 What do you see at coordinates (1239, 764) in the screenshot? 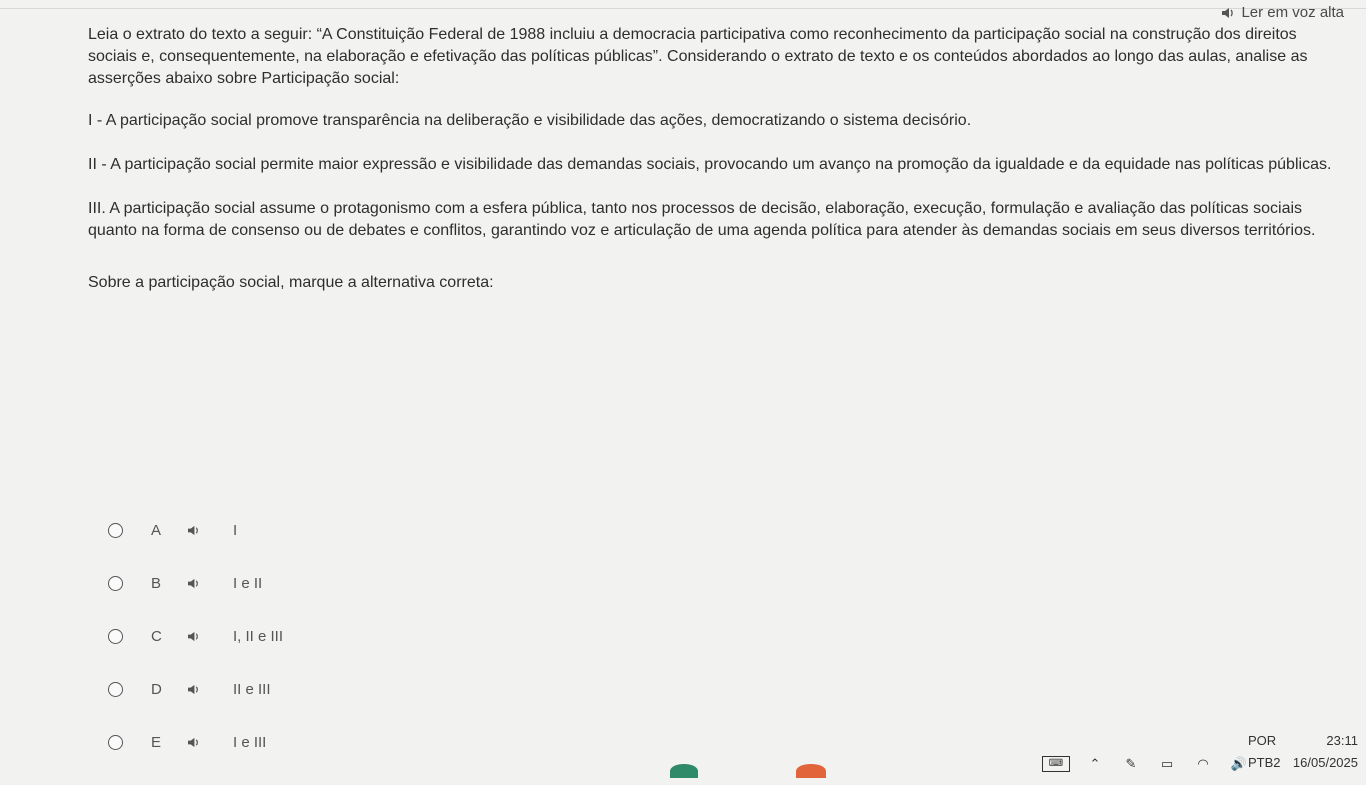
I see `volume-icon: 🔊` at bounding box center [1239, 764].